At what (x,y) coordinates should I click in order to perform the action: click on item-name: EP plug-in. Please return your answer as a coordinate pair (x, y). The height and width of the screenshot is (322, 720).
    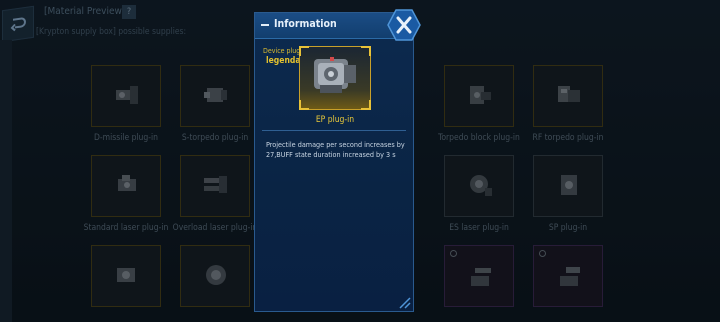
    Looking at the image, I should click on (335, 120).